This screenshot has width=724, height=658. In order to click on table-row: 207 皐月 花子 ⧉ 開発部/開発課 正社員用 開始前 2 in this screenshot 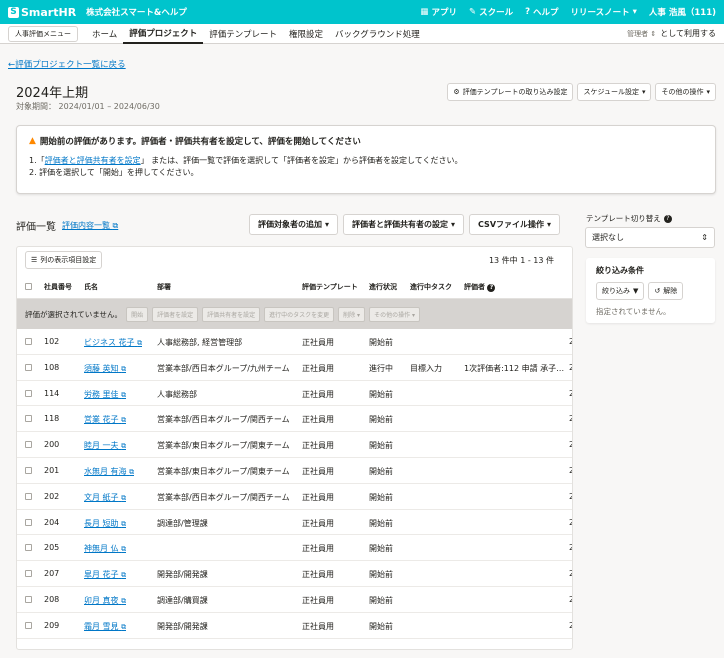, I will do `click(294, 574)`.